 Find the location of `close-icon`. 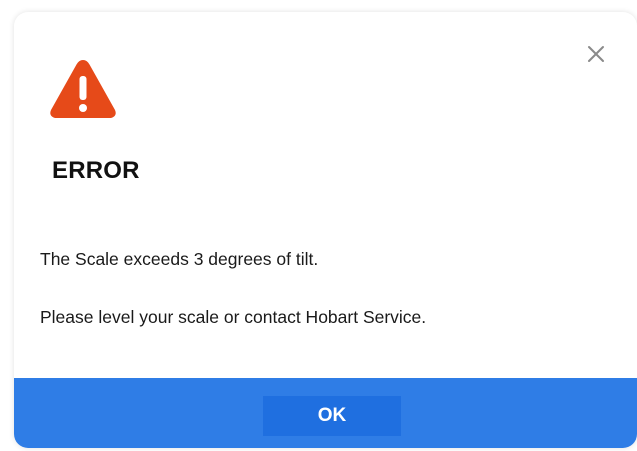

close-icon is located at coordinates (596, 54).